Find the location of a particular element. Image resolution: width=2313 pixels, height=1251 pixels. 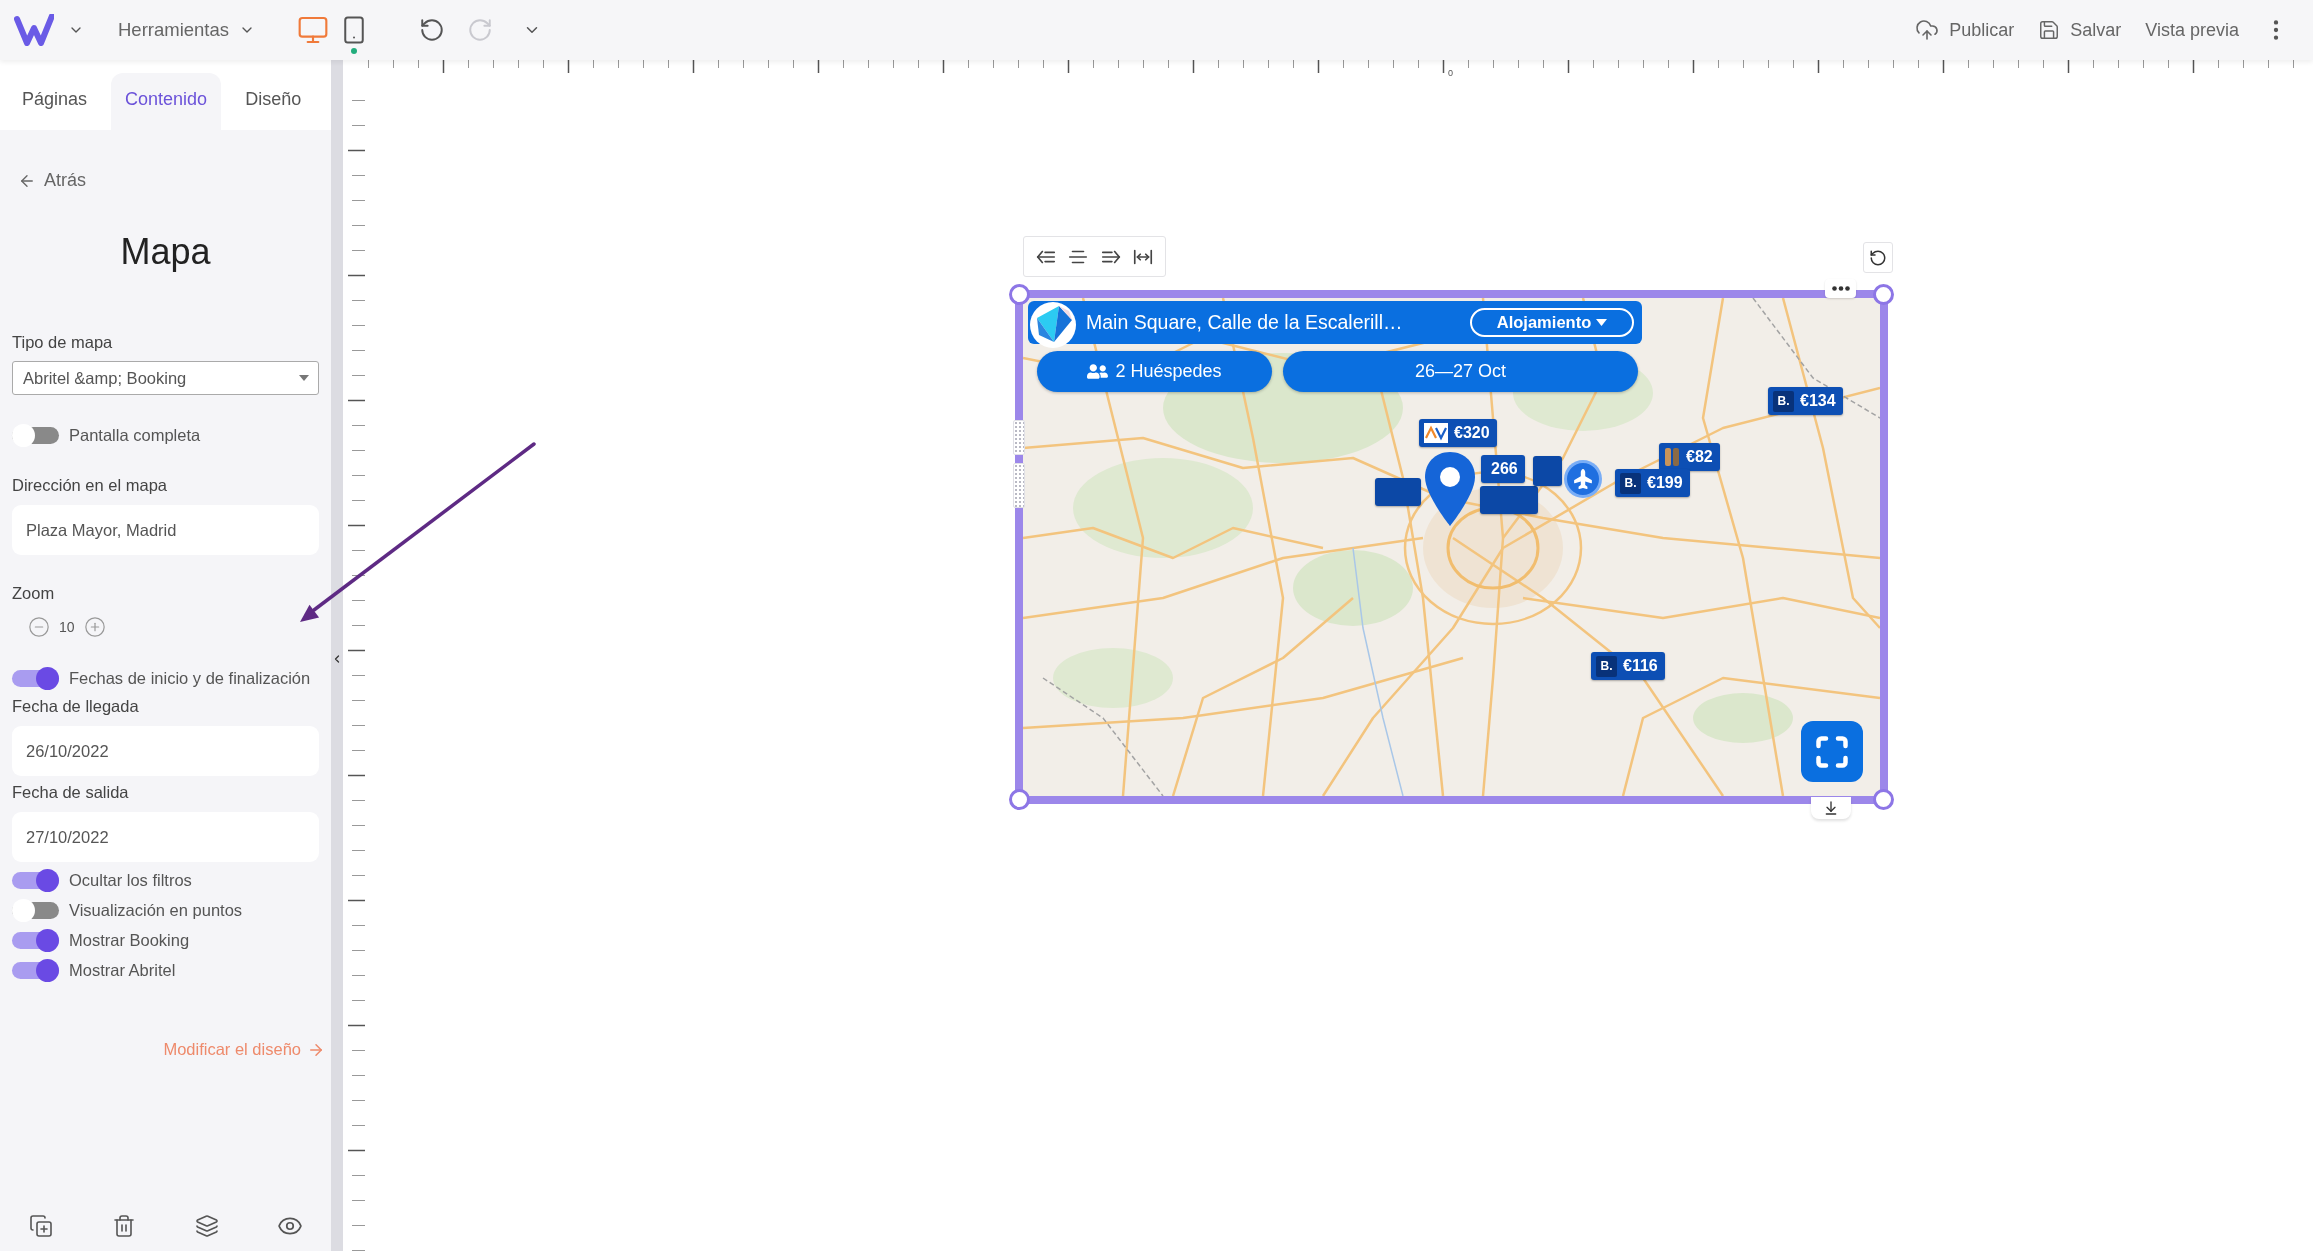

more-icon is located at coordinates (1840, 288).